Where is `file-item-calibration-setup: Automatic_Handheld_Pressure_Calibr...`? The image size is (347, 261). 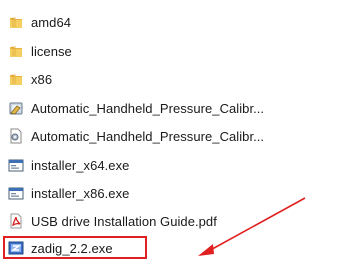 file-item-calibration-setup: Automatic_Handheld_Pressure_Calibr... is located at coordinates (136, 136).